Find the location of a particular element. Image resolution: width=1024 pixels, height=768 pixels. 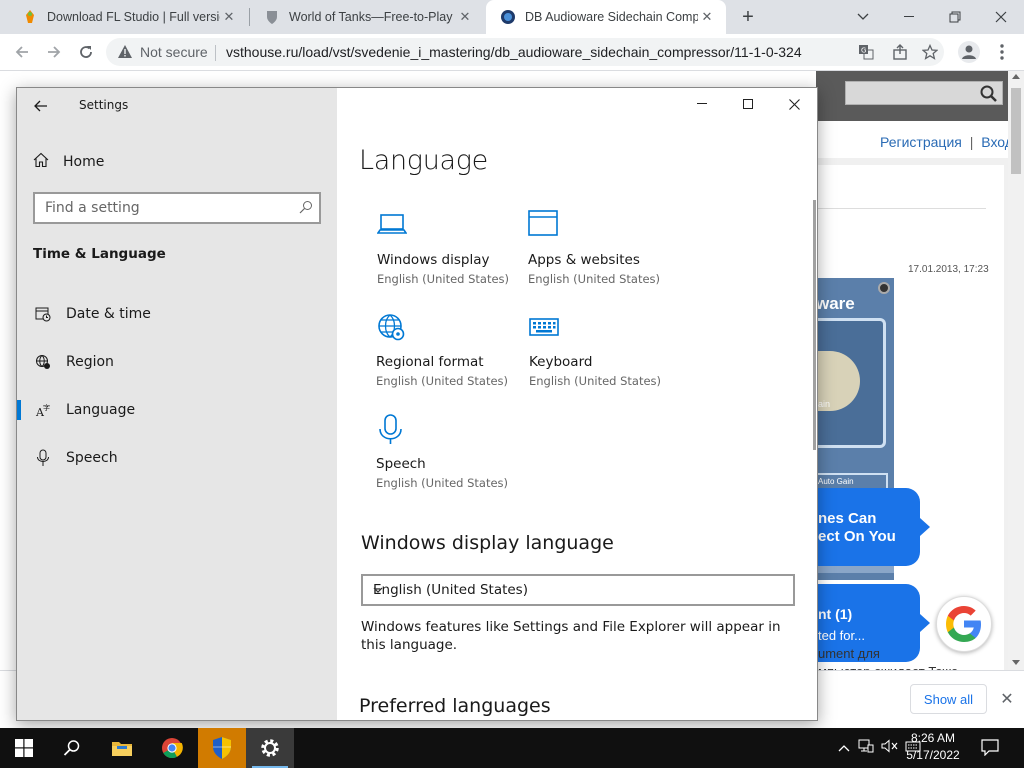

ad-popup: nes Can ect On You is located at coordinates (868, 527).